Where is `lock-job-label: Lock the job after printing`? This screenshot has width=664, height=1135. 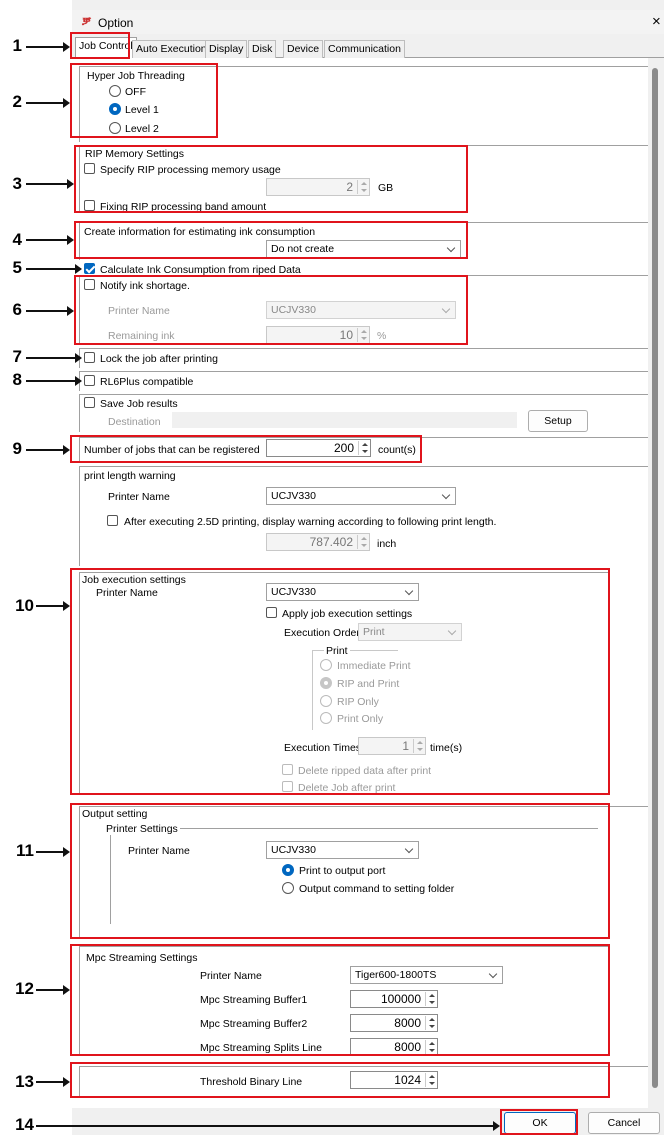
lock-job-label: Lock the job after printing is located at coordinates (159, 359).